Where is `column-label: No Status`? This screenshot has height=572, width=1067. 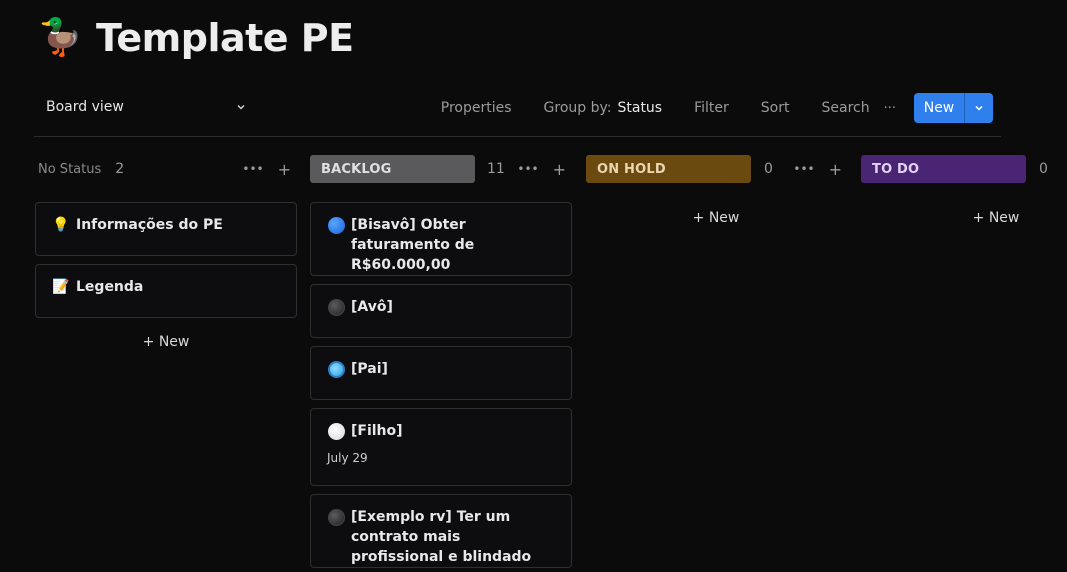
column-label: No Status is located at coordinates (70, 169).